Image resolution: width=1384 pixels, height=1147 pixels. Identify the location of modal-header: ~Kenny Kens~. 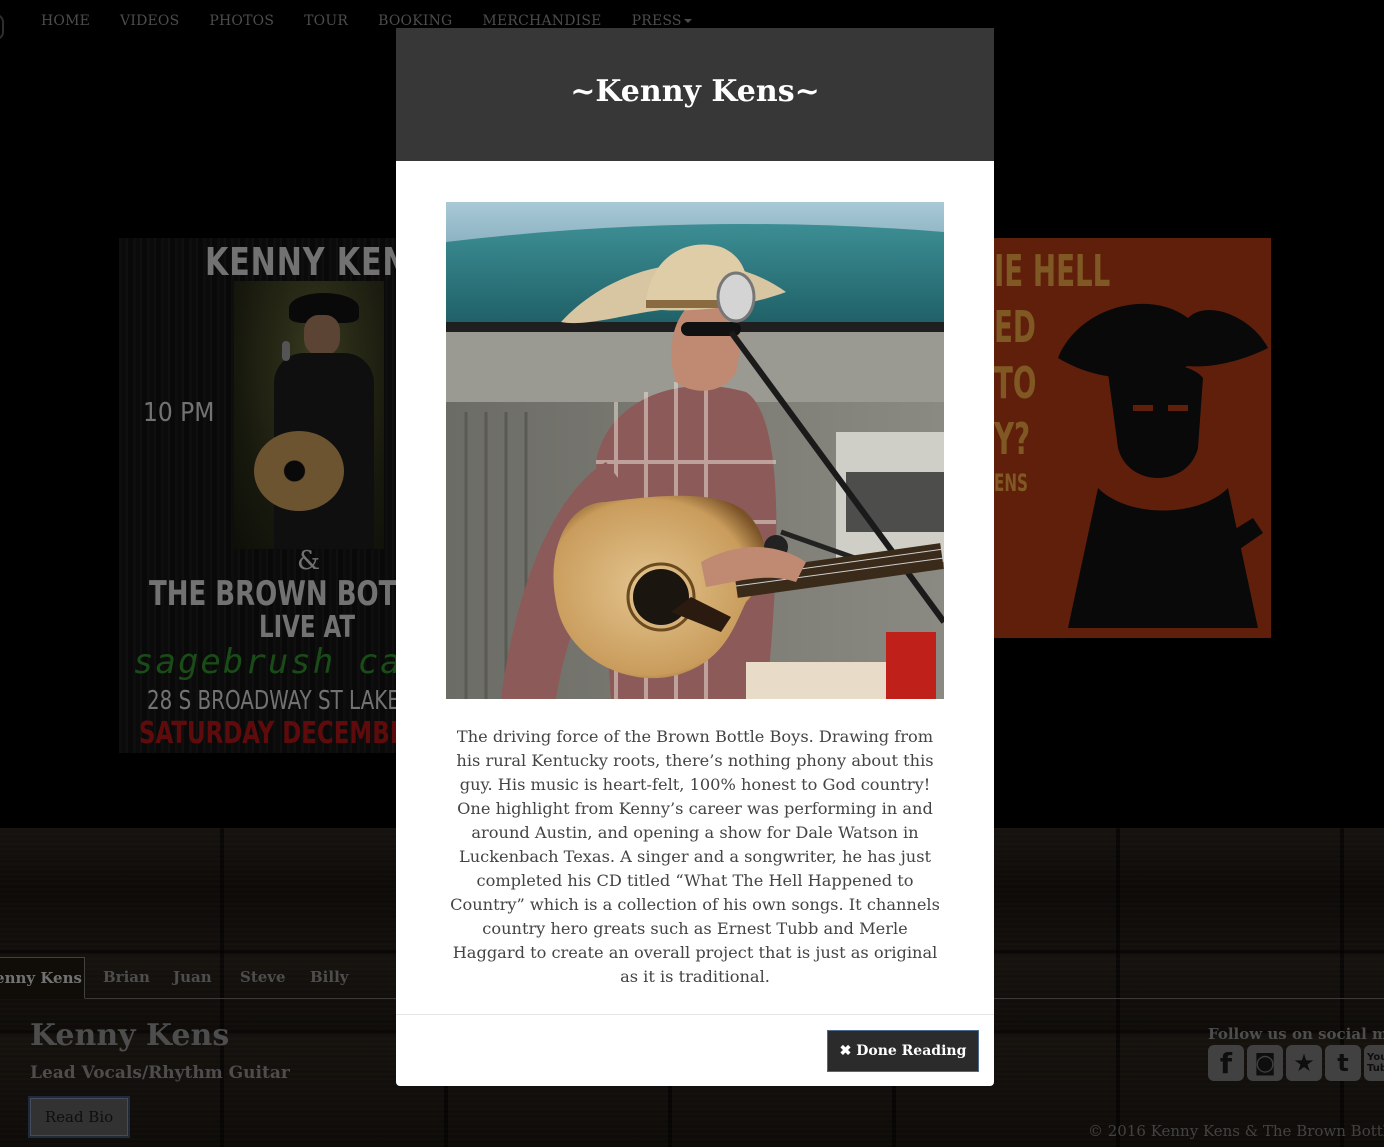
(695, 94).